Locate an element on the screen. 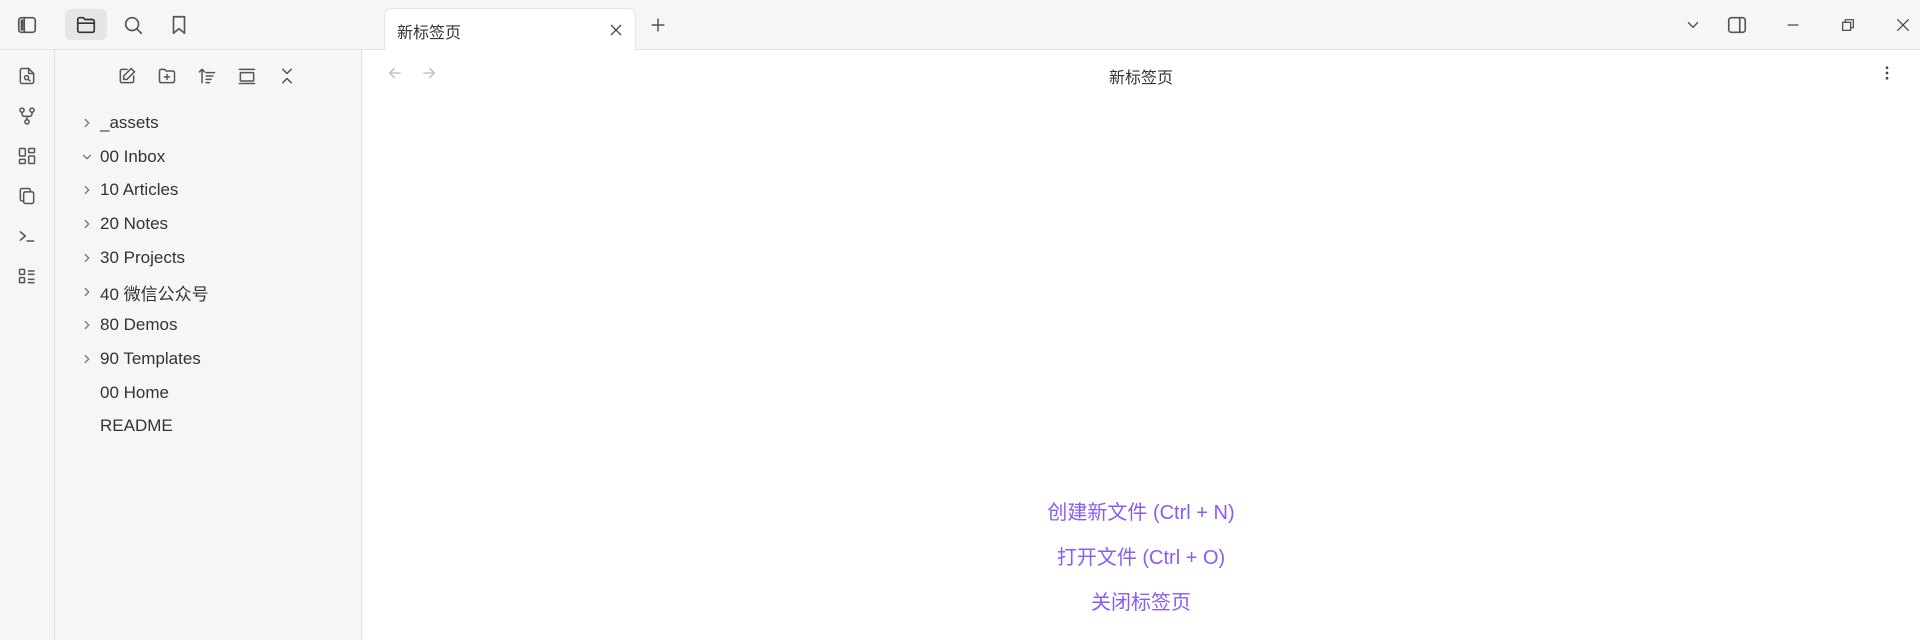 This screenshot has width=1920, height=640. restore-icon is located at coordinates (1848, 25).